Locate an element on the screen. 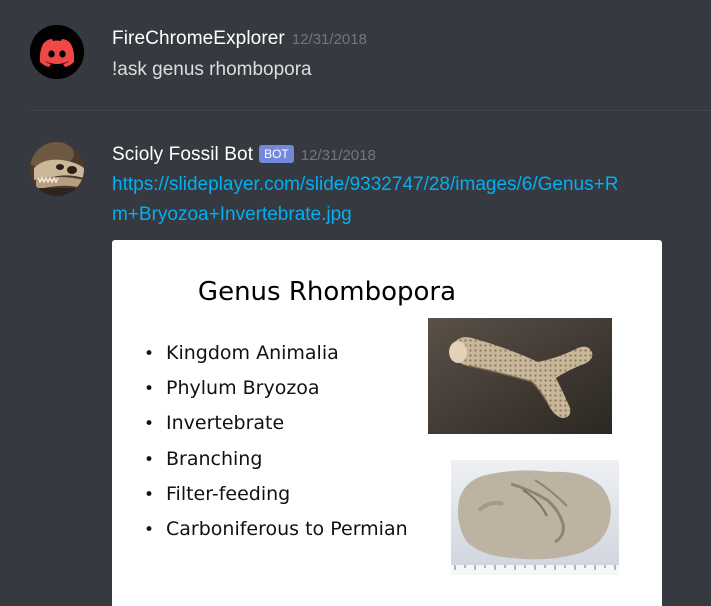 The width and height of the screenshot is (711, 606). user-avatar is located at coordinates (57, 52).